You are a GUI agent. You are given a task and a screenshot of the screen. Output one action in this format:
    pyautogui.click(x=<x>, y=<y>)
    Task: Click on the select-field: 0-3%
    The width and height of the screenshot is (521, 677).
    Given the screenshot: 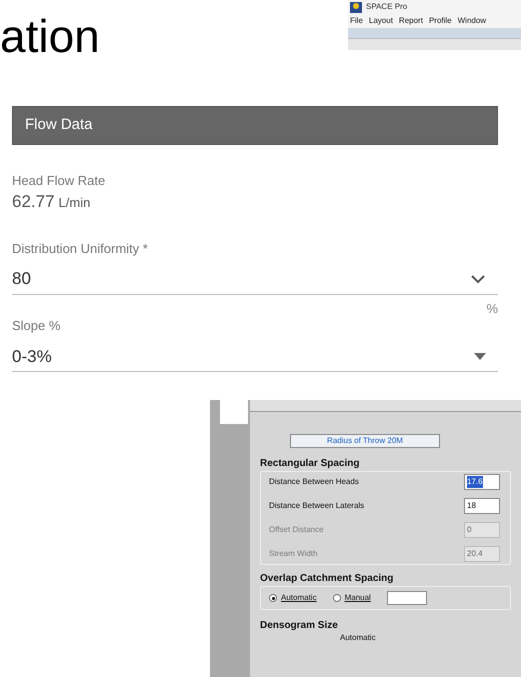 What is the action you would take?
    pyautogui.click(x=255, y=357)
    